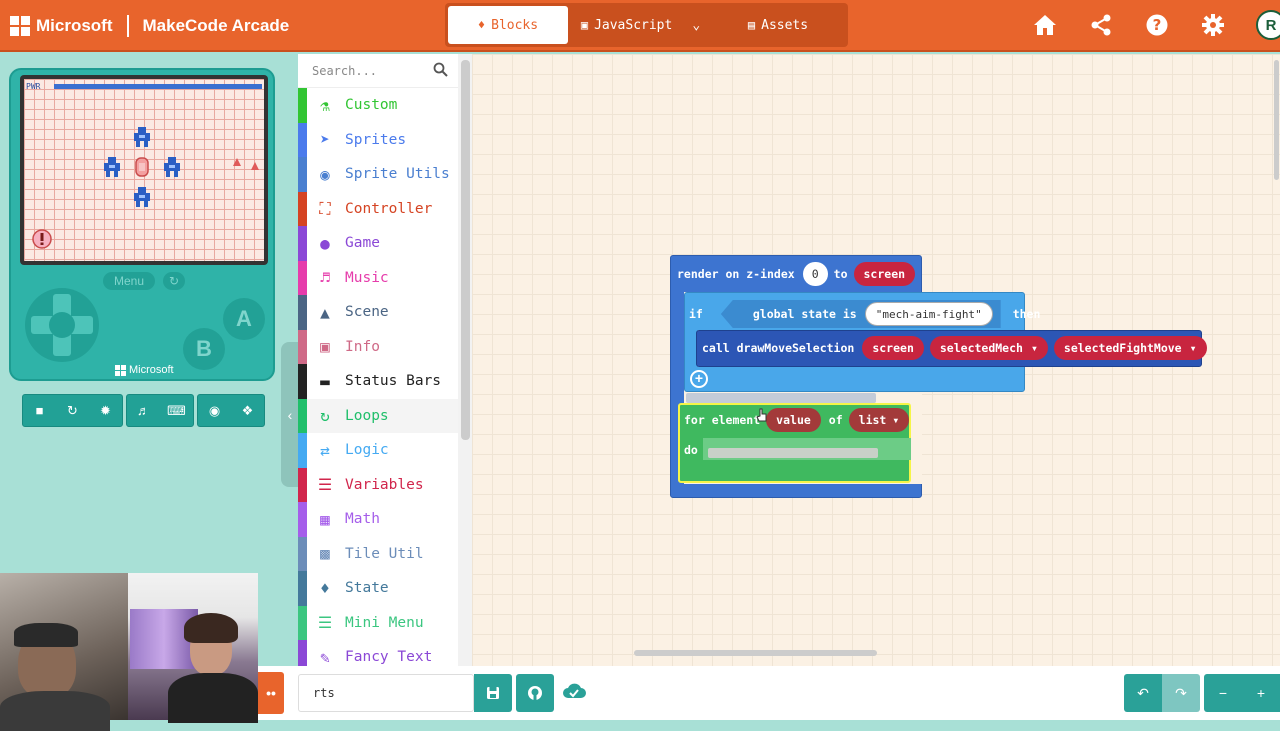  What do you see at coordinates (244, 319) in the screenshot?
I see `a-button: A` at bounding box center [244, 319].